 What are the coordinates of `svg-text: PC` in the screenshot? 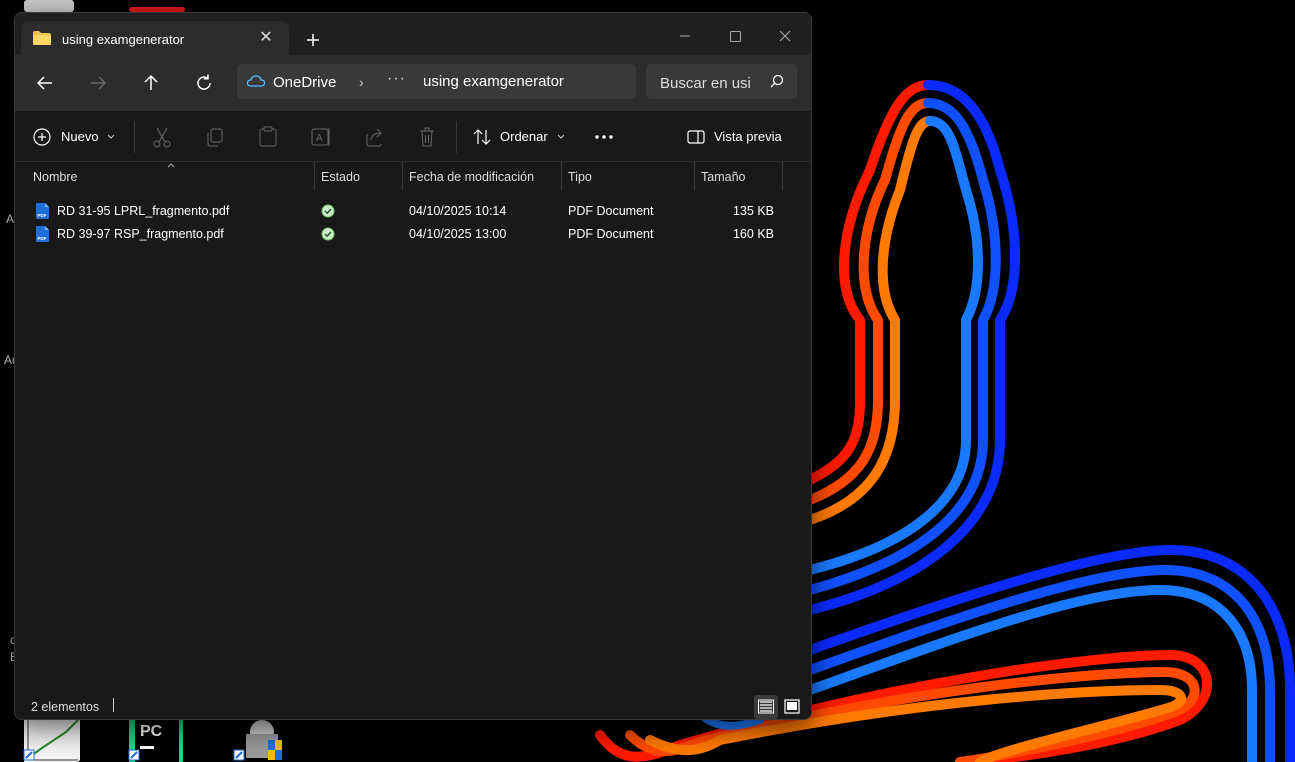 It's located at (151, 731).